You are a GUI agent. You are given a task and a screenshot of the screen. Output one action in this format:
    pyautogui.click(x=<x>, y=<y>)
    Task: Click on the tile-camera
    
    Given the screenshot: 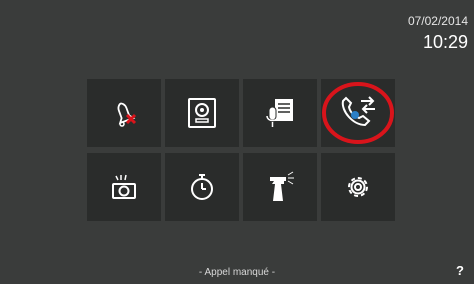 What is the action you would take?
    pyautogui.click(x=124, y=187)
    